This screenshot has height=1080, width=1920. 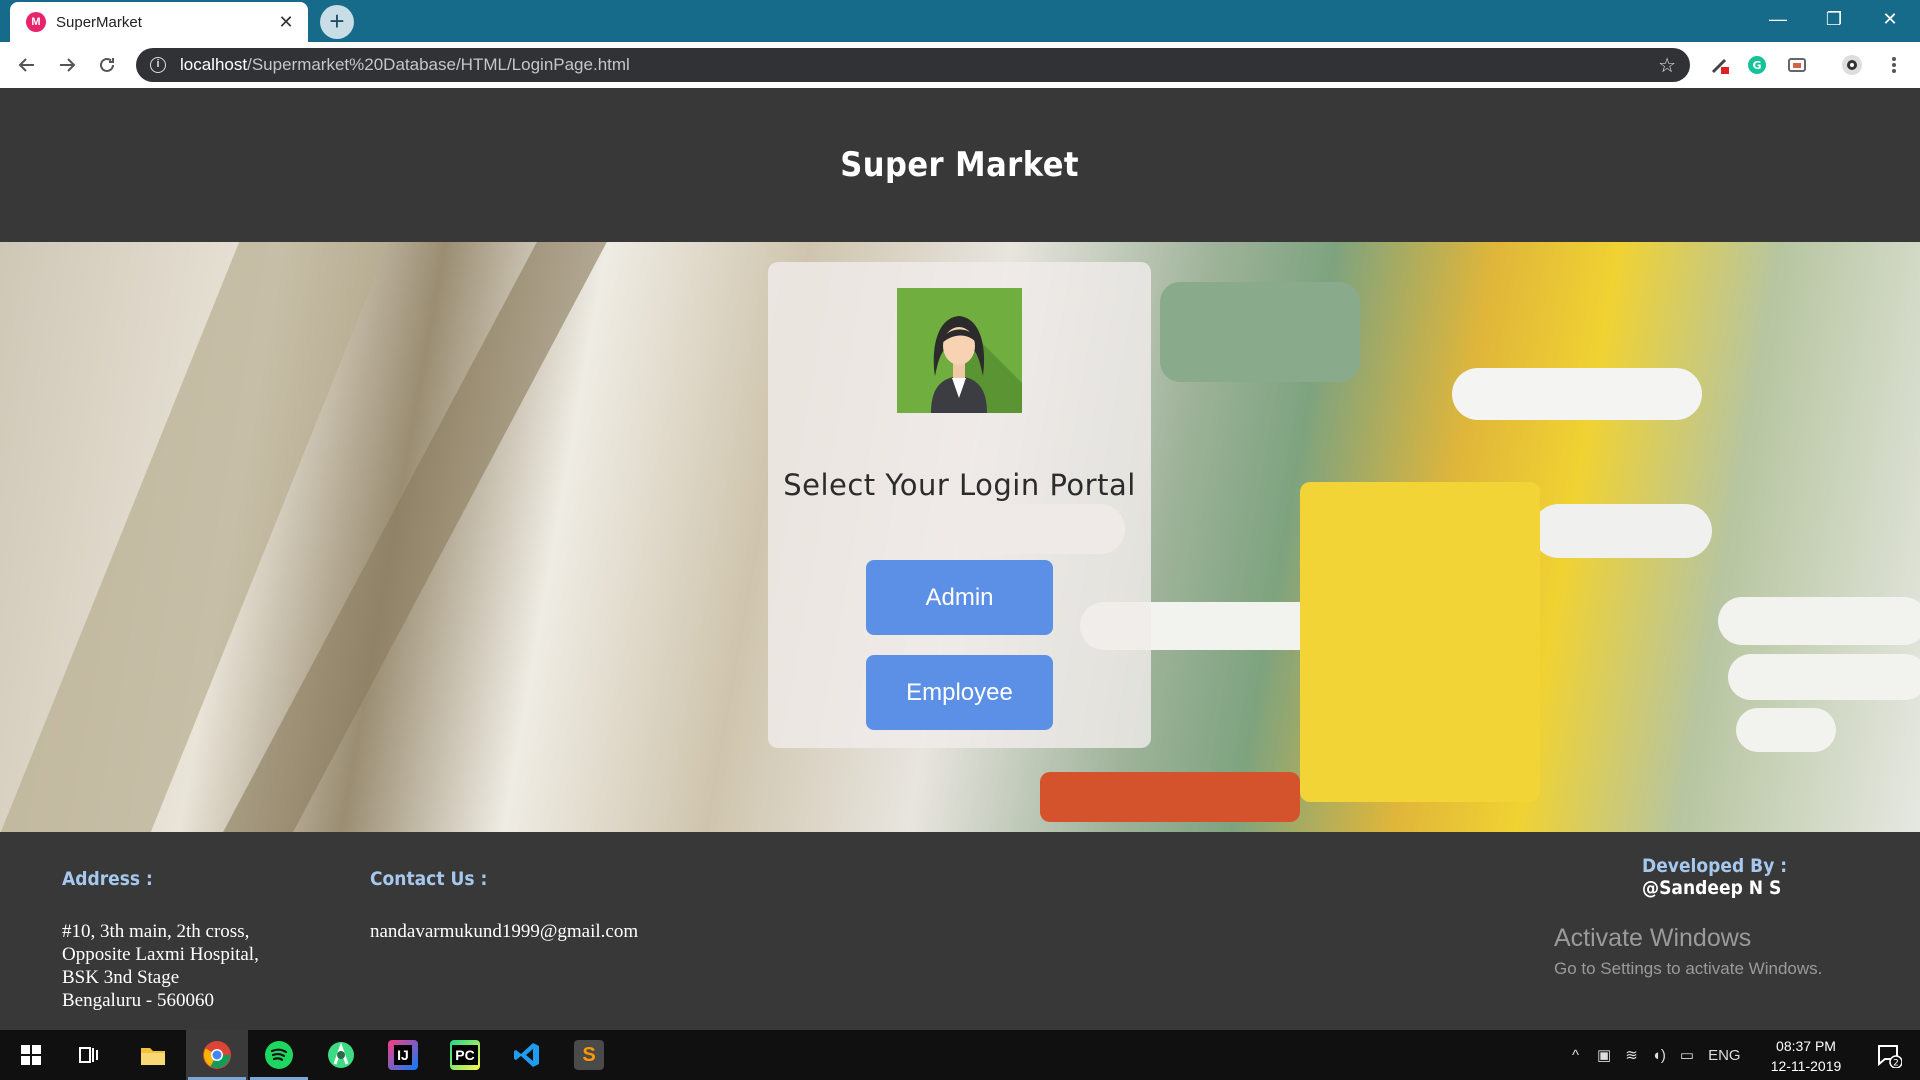 I want to click on login-portal-card: Select Your Login Portal Admin Employee, so click(x=959, y=505).